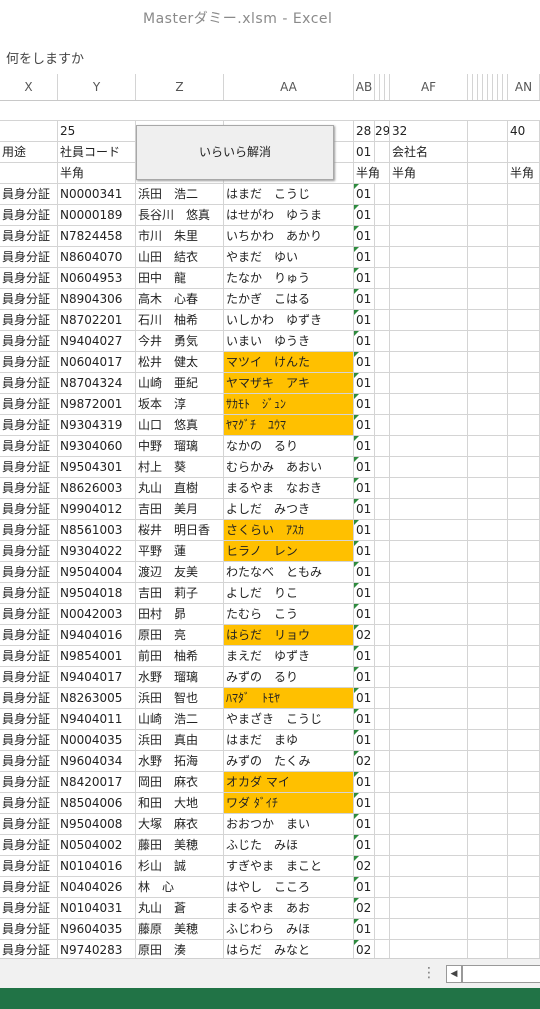  What do you see at coordinates (289, 782) in the screenshot?
I see `cell-kana: オカダ マイ` at bounding box center [289, 782].